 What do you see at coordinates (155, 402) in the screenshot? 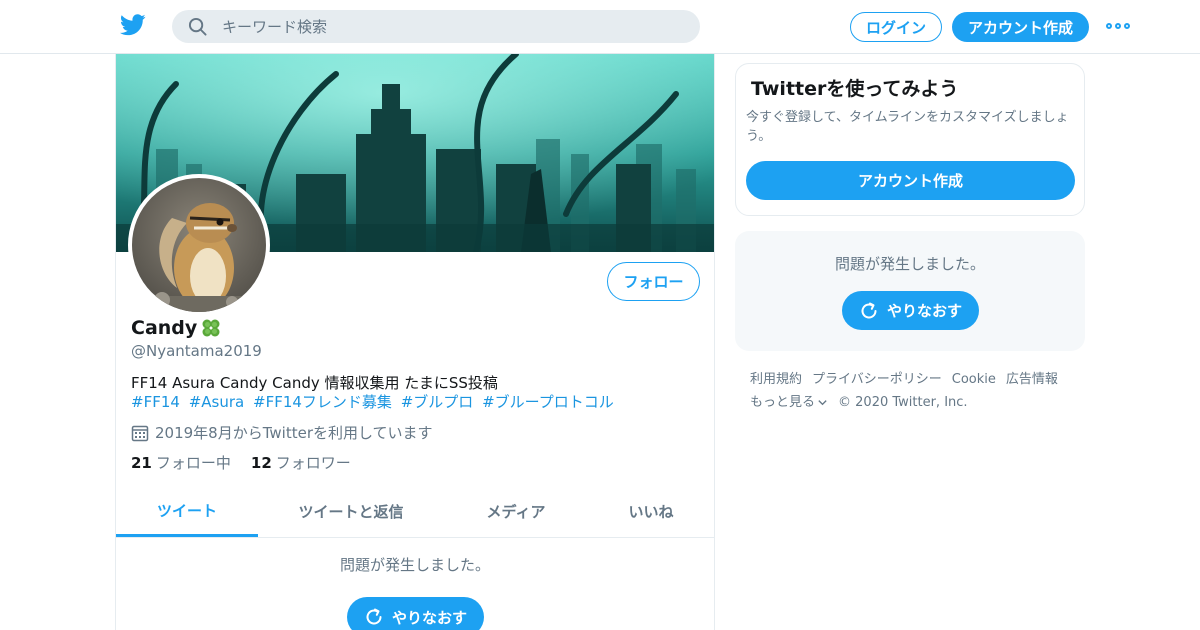
I see `hashtag-link: #FF14` at bounding box center [155, 402].